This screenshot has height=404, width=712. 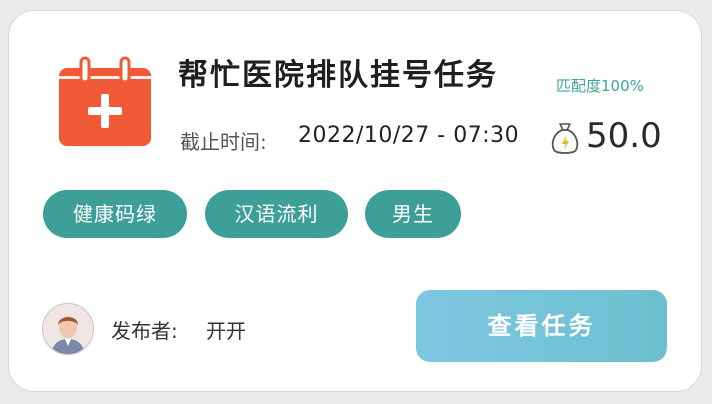 What do you see at coordinates (338, 75) in the screenshot?
I see `task-title: 帮忙医院排队挂号任务` at bounding box center [338, 75].